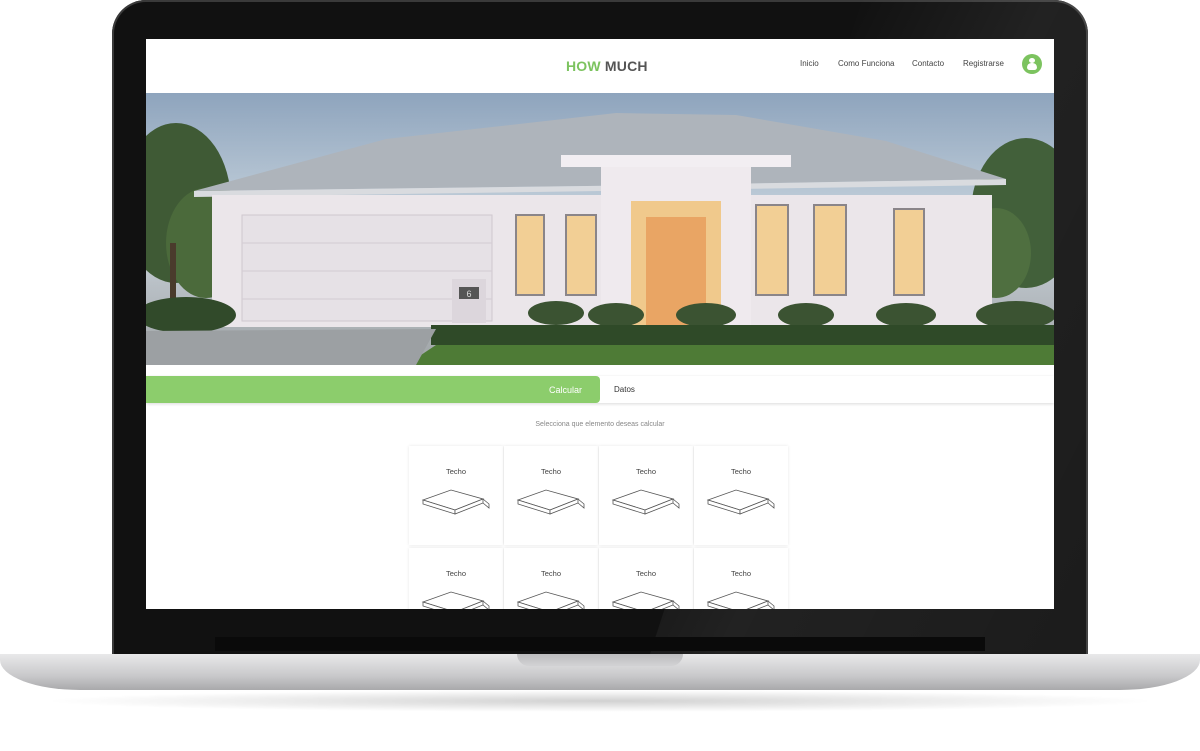  Describe the element at coordinates (1032, 64) in the screenshot. I see `user-button` at that location.